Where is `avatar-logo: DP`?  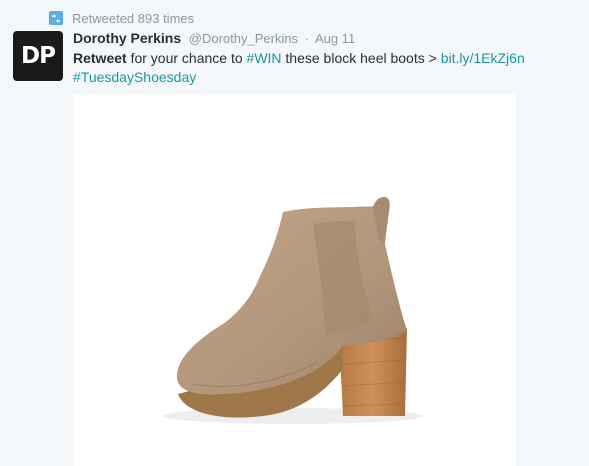
avatar-logo: DP is located at coordinates (38, 56).